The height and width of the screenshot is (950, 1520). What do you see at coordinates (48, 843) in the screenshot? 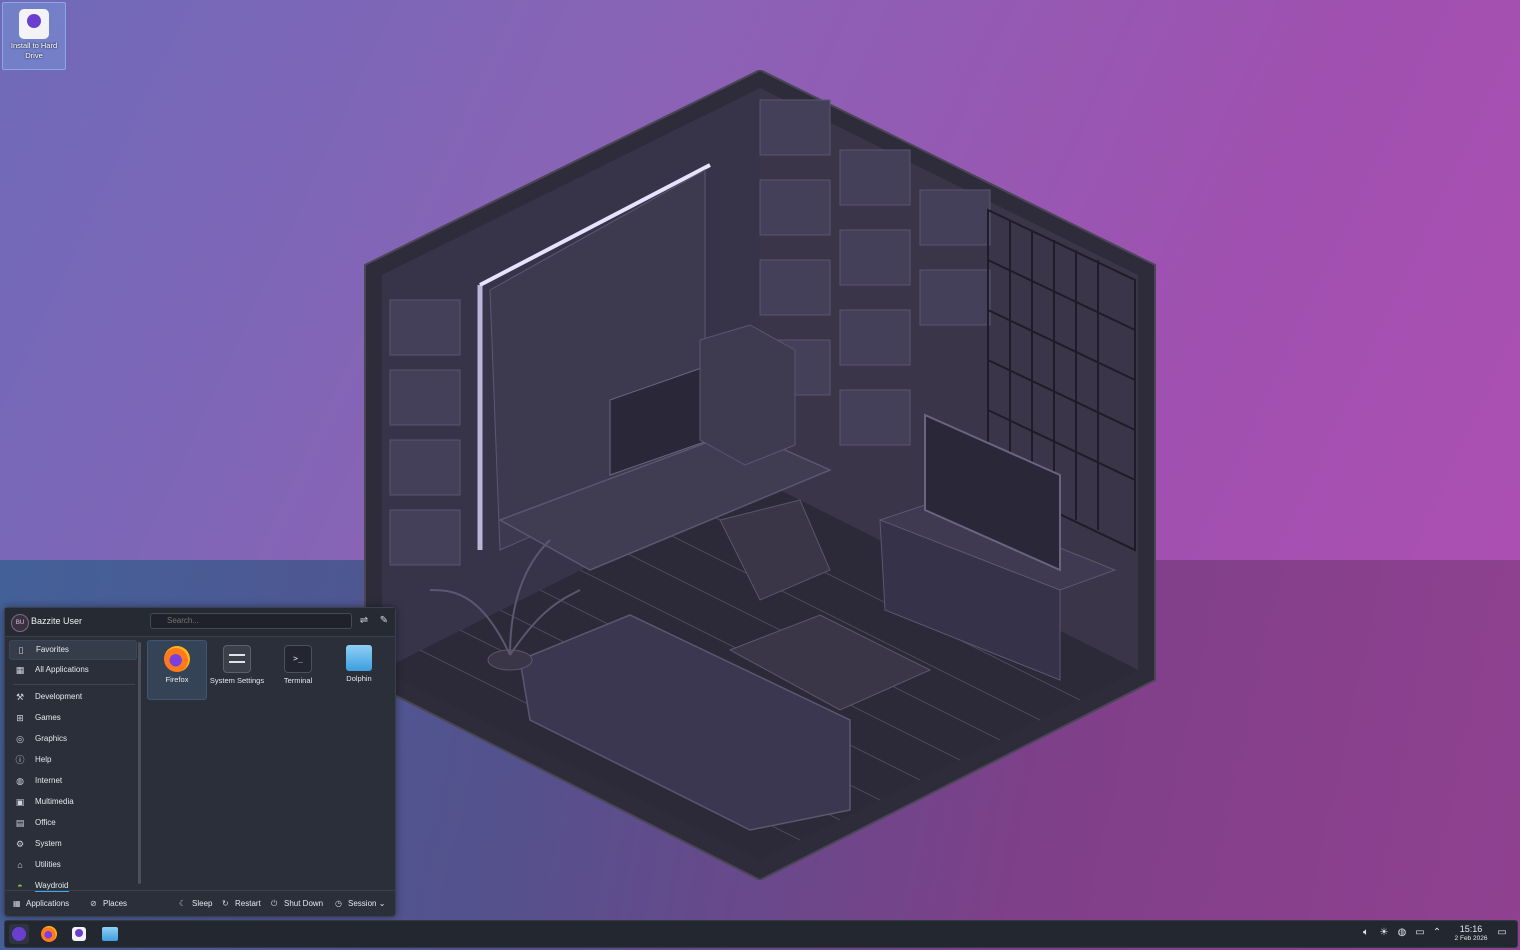
I see `sidebar-item-label: System` at bounding box center [48, 843].